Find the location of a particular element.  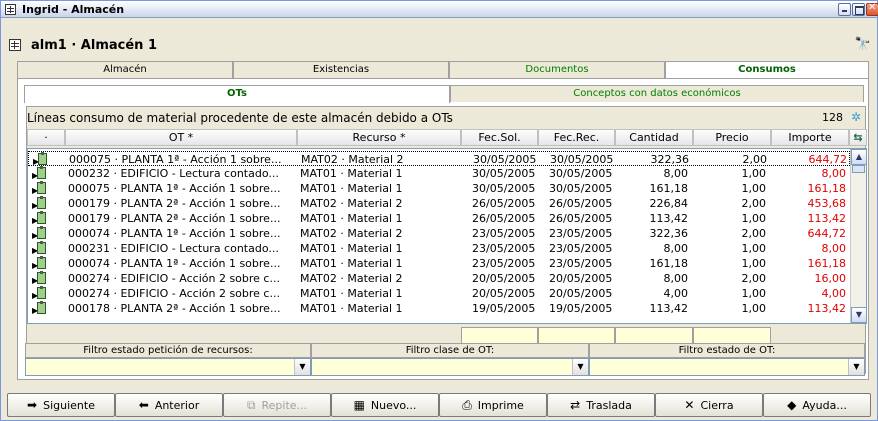

col-header-selector: · is located at coordinates (46, 137).